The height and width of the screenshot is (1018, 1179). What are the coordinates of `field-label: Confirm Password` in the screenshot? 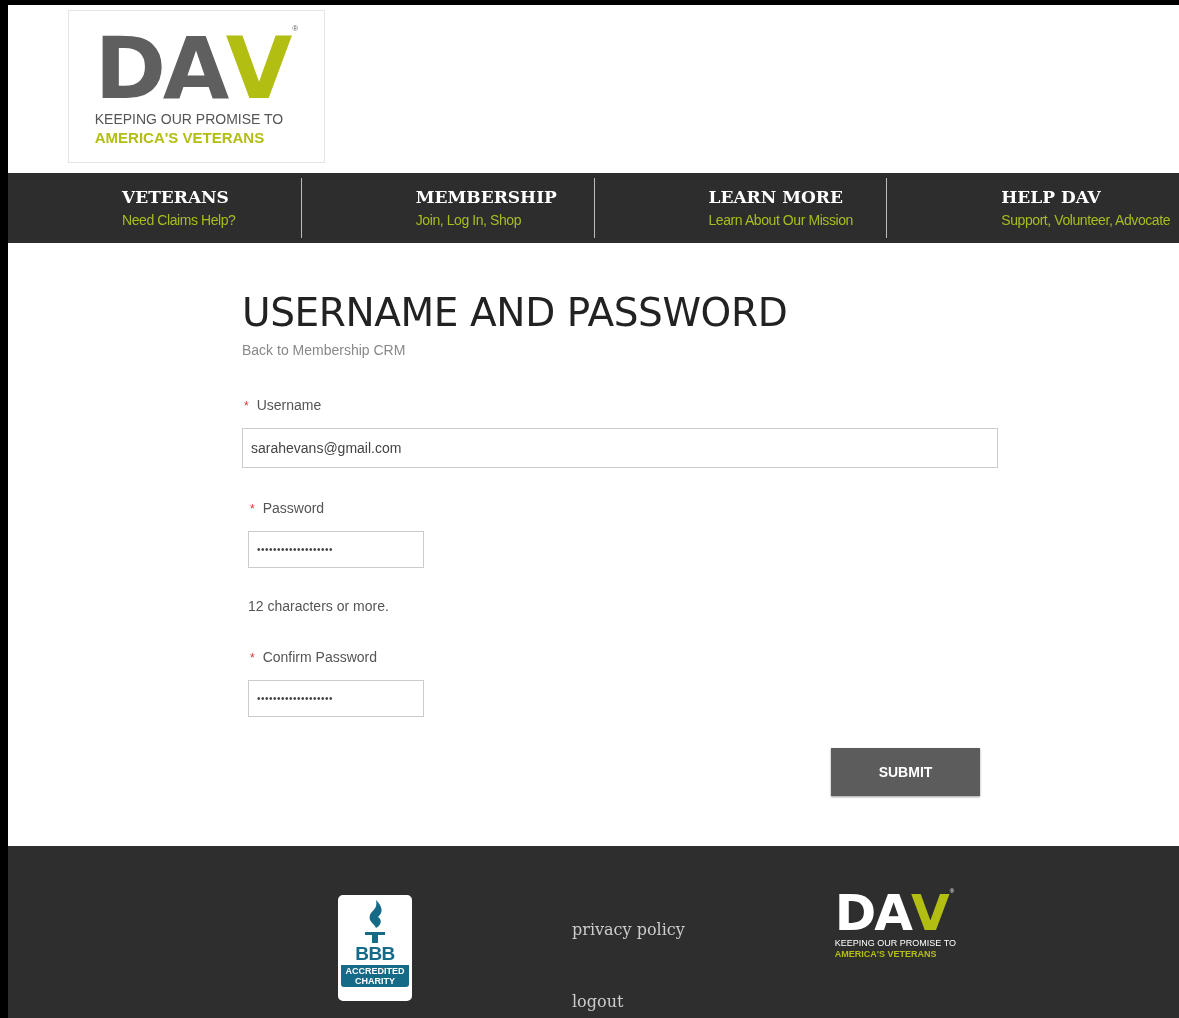 It's located at (320, 657).